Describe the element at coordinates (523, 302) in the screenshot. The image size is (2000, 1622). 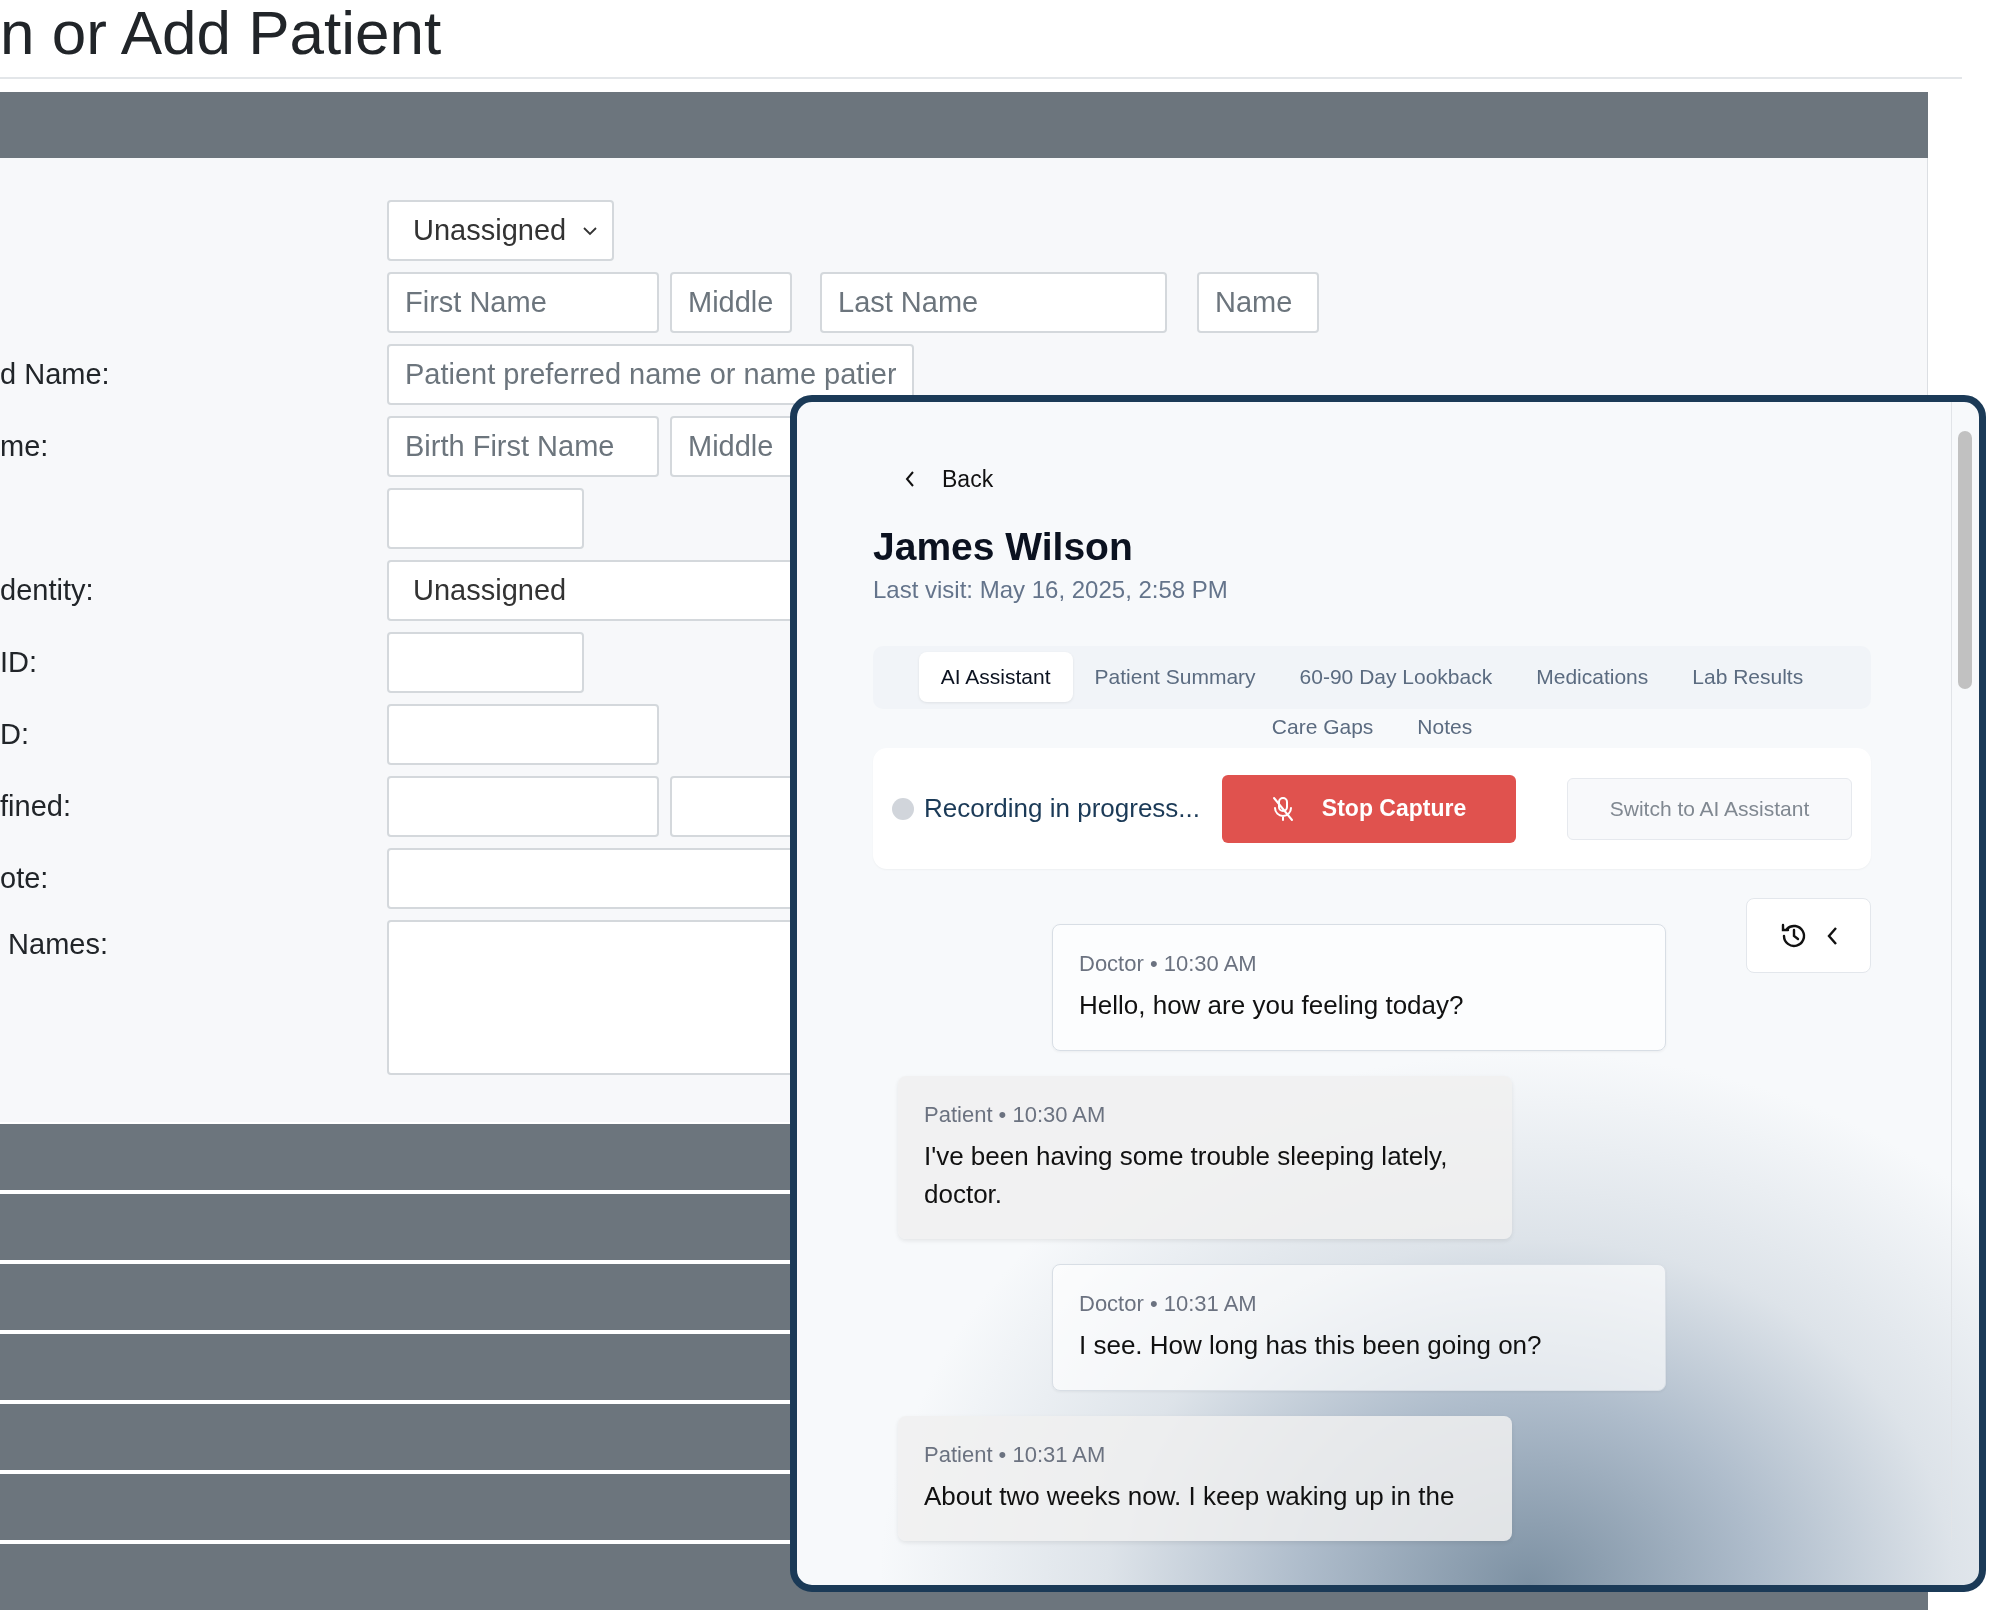
I see `text-field: First Name` at that location.